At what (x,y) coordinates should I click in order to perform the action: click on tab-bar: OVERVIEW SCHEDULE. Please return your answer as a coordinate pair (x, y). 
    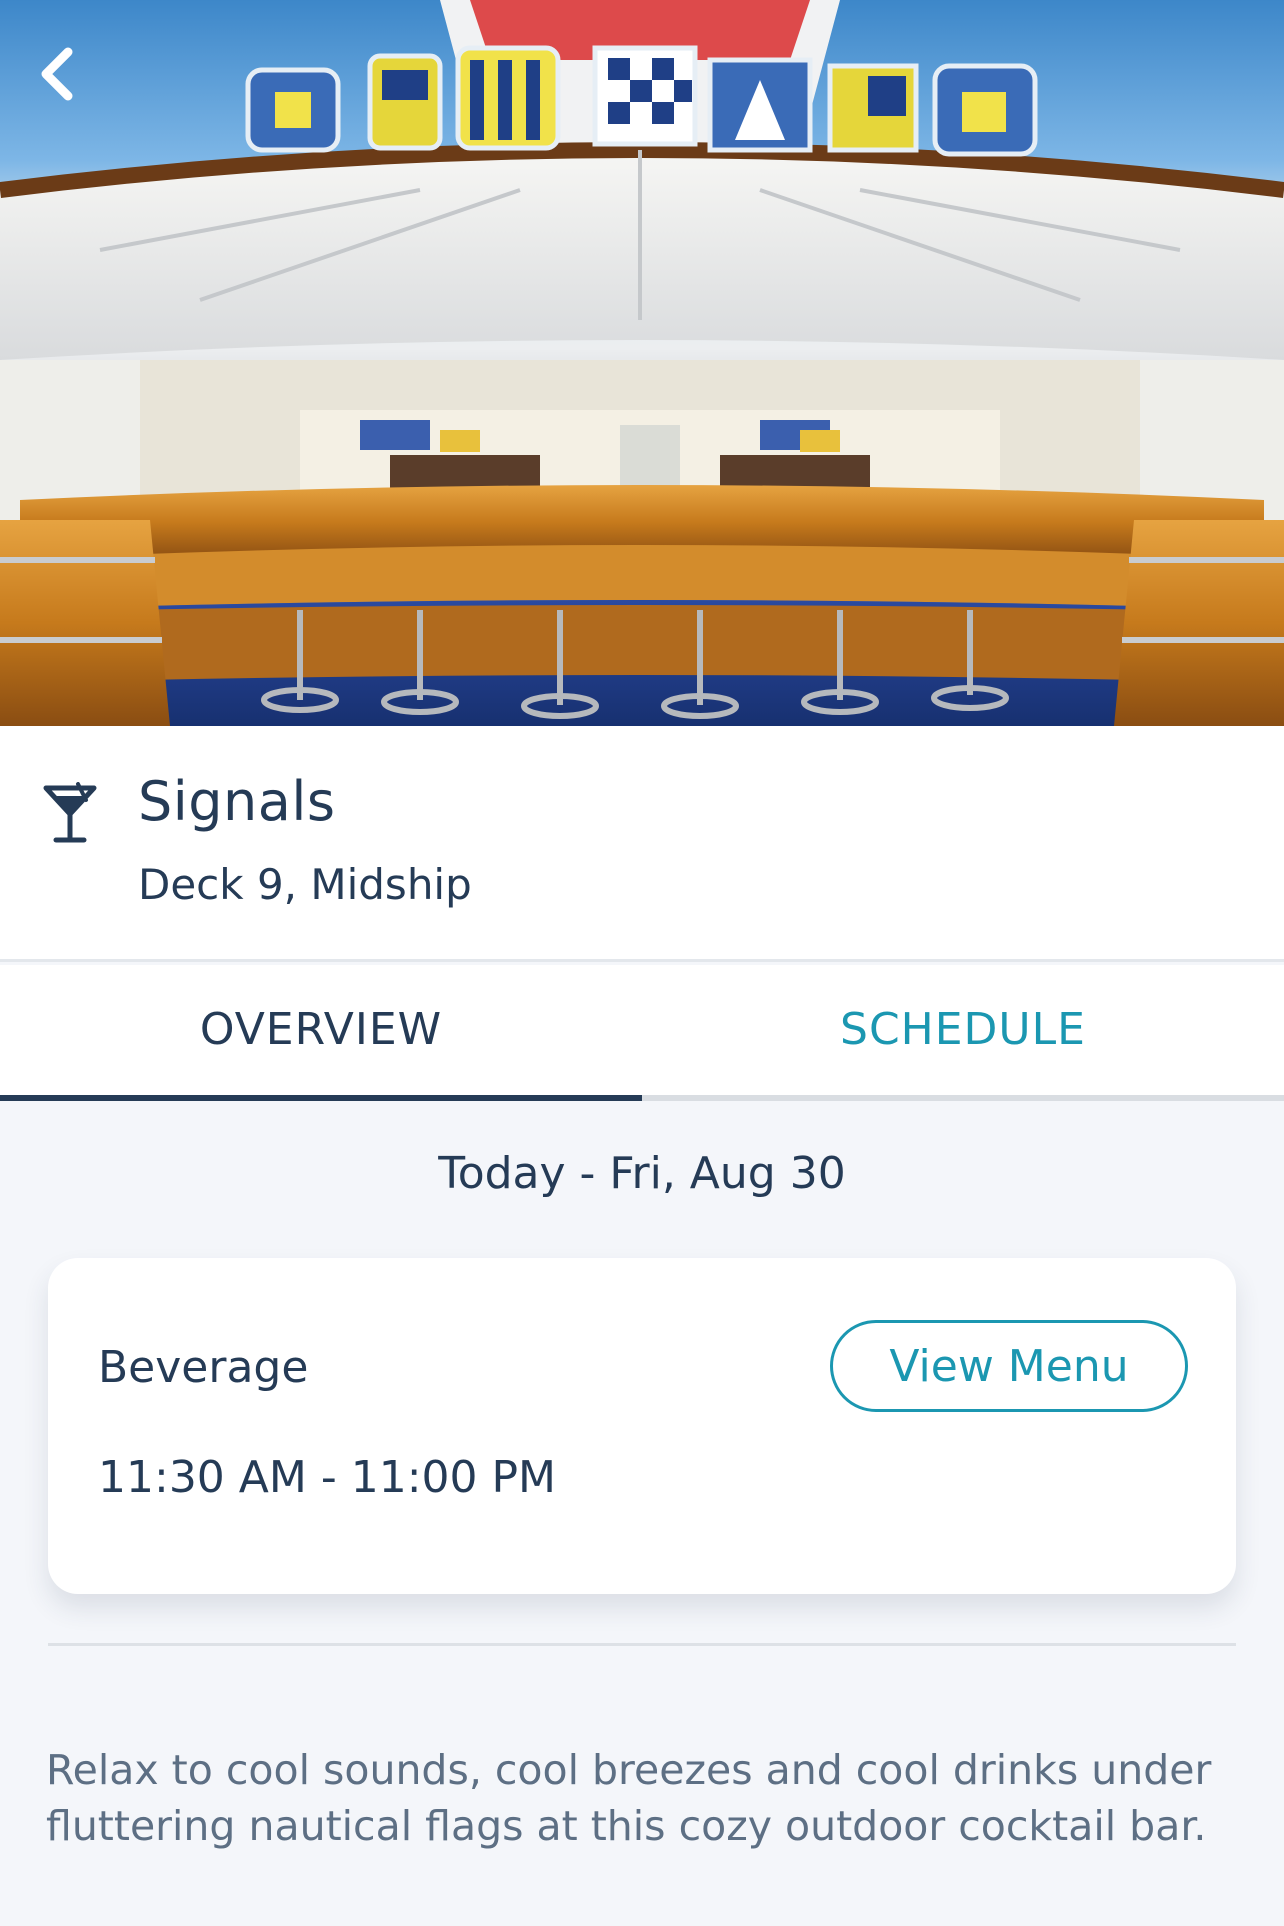
    Looking at the image, I should click on (642, 1033).